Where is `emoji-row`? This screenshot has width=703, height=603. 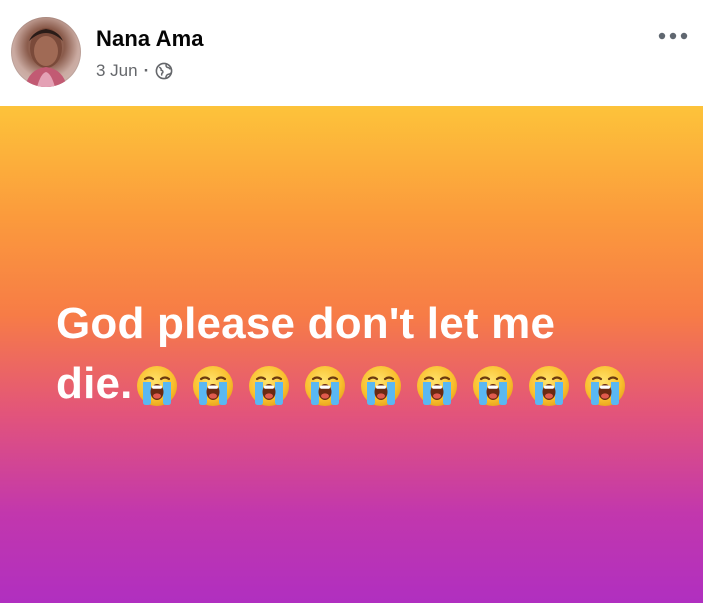
emoji-row is located at coordinates (387, 386).